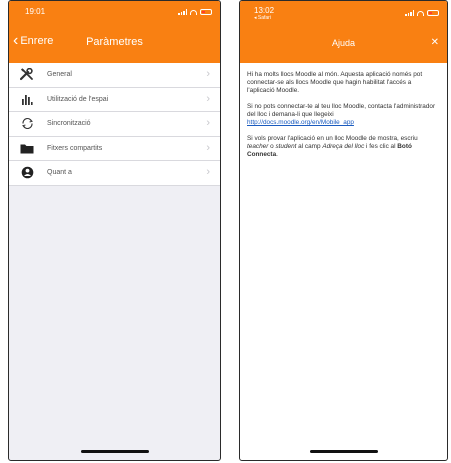 The image size is (451, 463). What do you see at coordinates (35, 11) in the screenshot?
I see `status-time: 19:01` at bounding box center [35, 11].